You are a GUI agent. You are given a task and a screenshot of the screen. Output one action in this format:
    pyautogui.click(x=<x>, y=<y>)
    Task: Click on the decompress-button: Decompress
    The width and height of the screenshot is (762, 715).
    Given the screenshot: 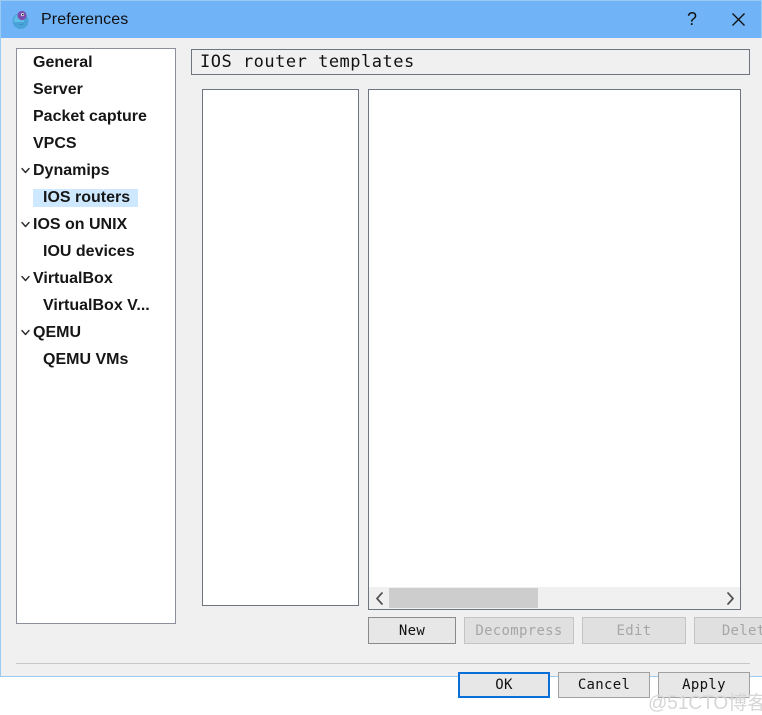 What is the action you would take?
    pyautogui.click(x=519, y=630)
    